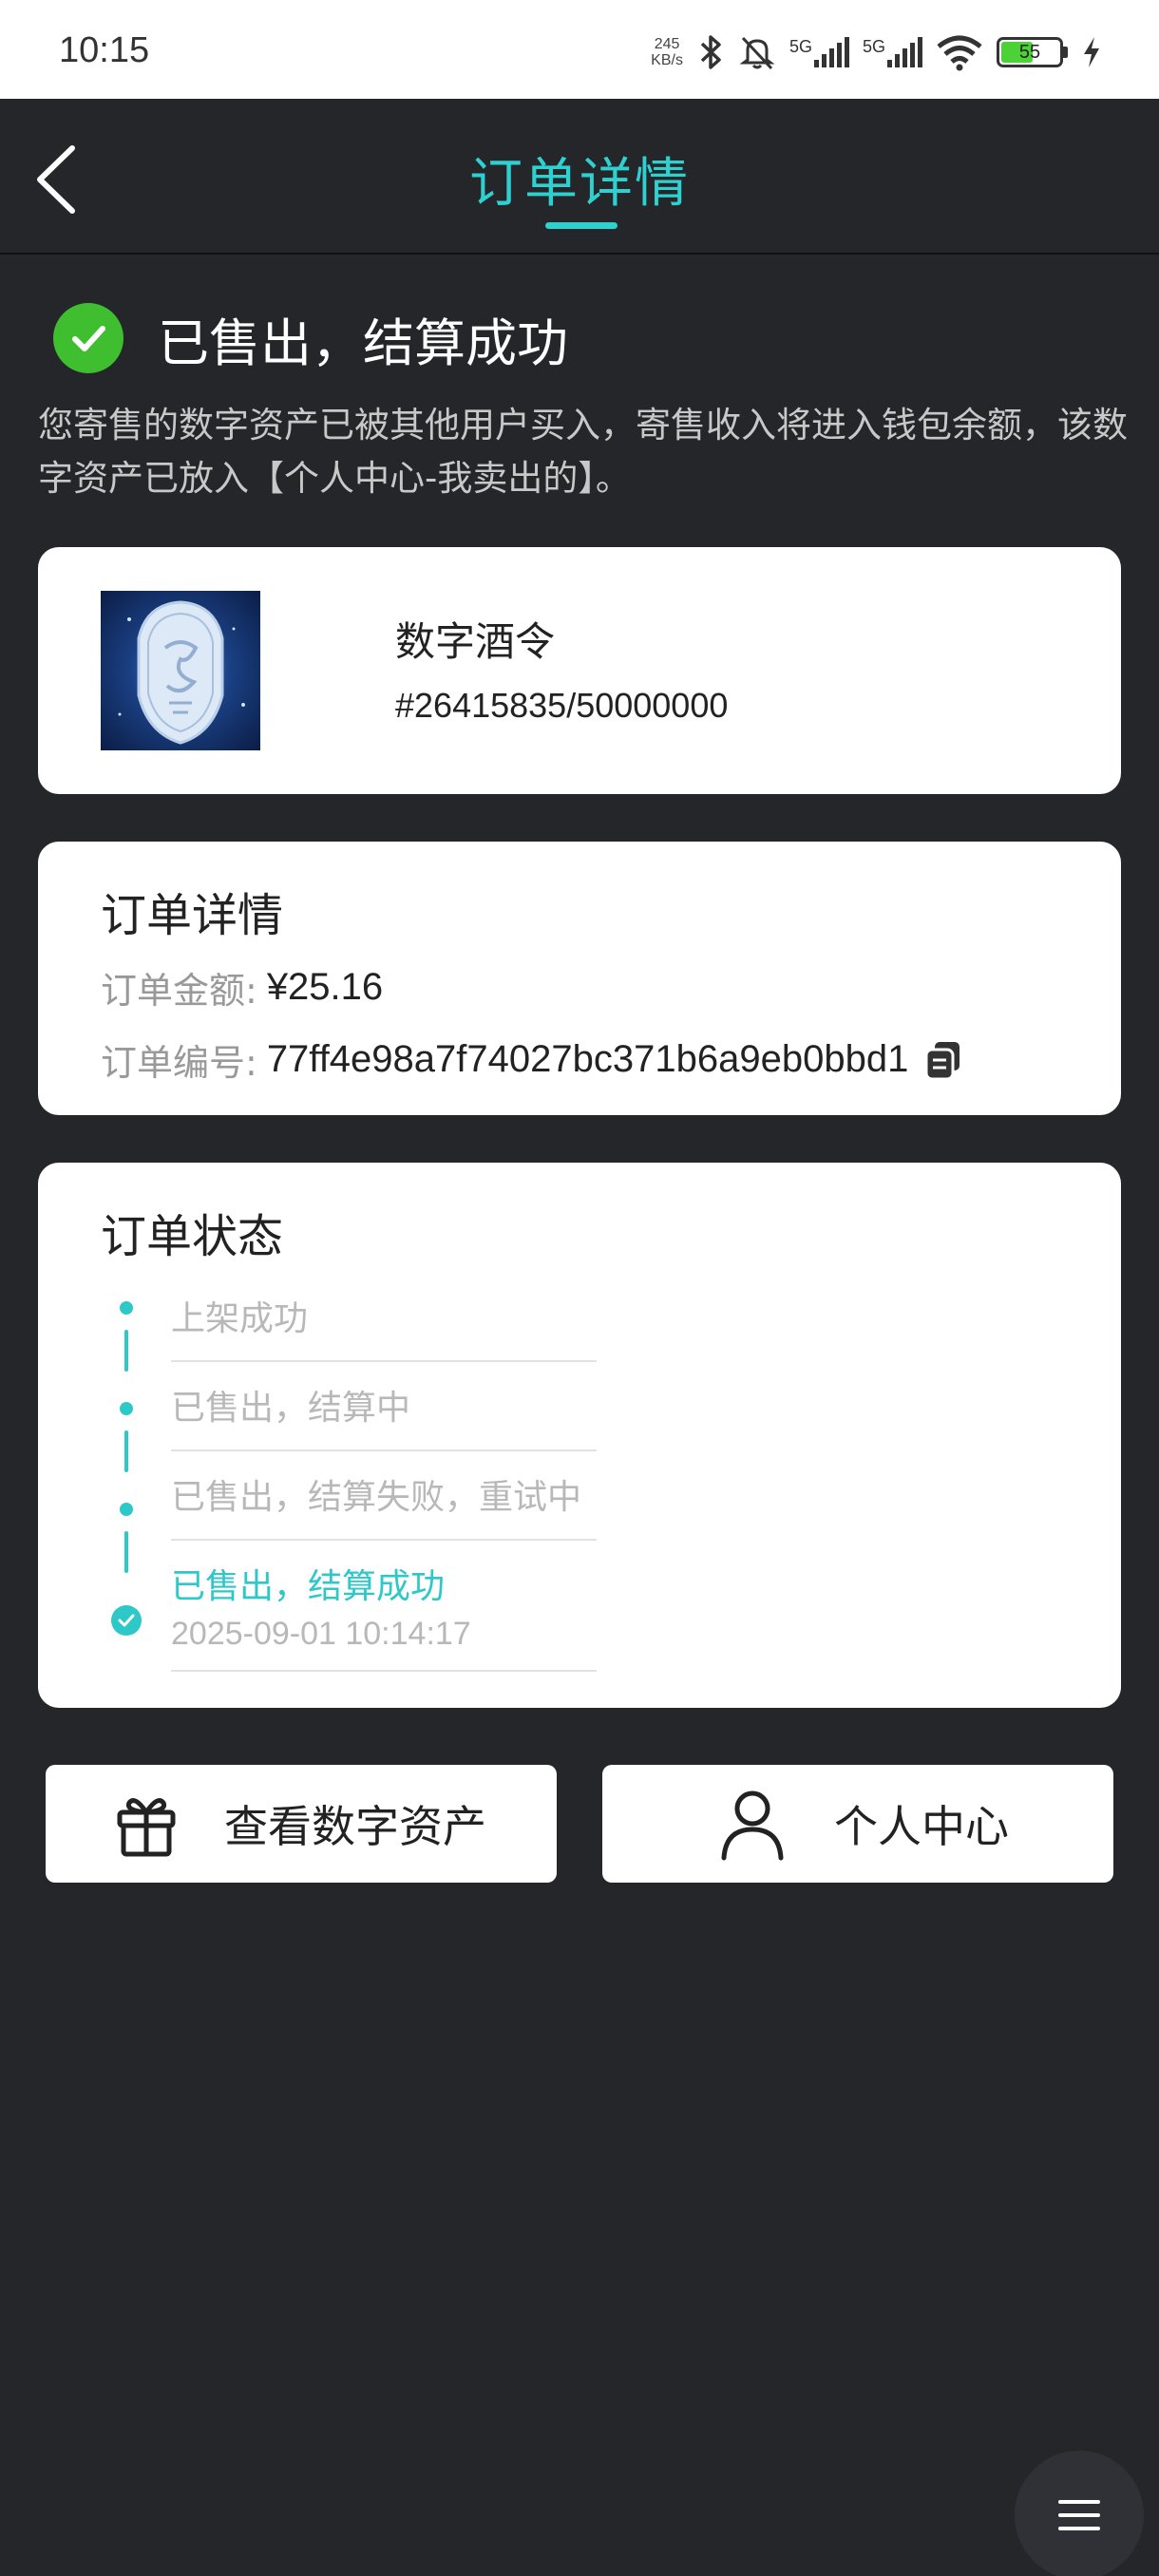 This screenshot has width=1159, height=2576. I want to click on order-number-label: 订单编号:, so click(179, 1063).